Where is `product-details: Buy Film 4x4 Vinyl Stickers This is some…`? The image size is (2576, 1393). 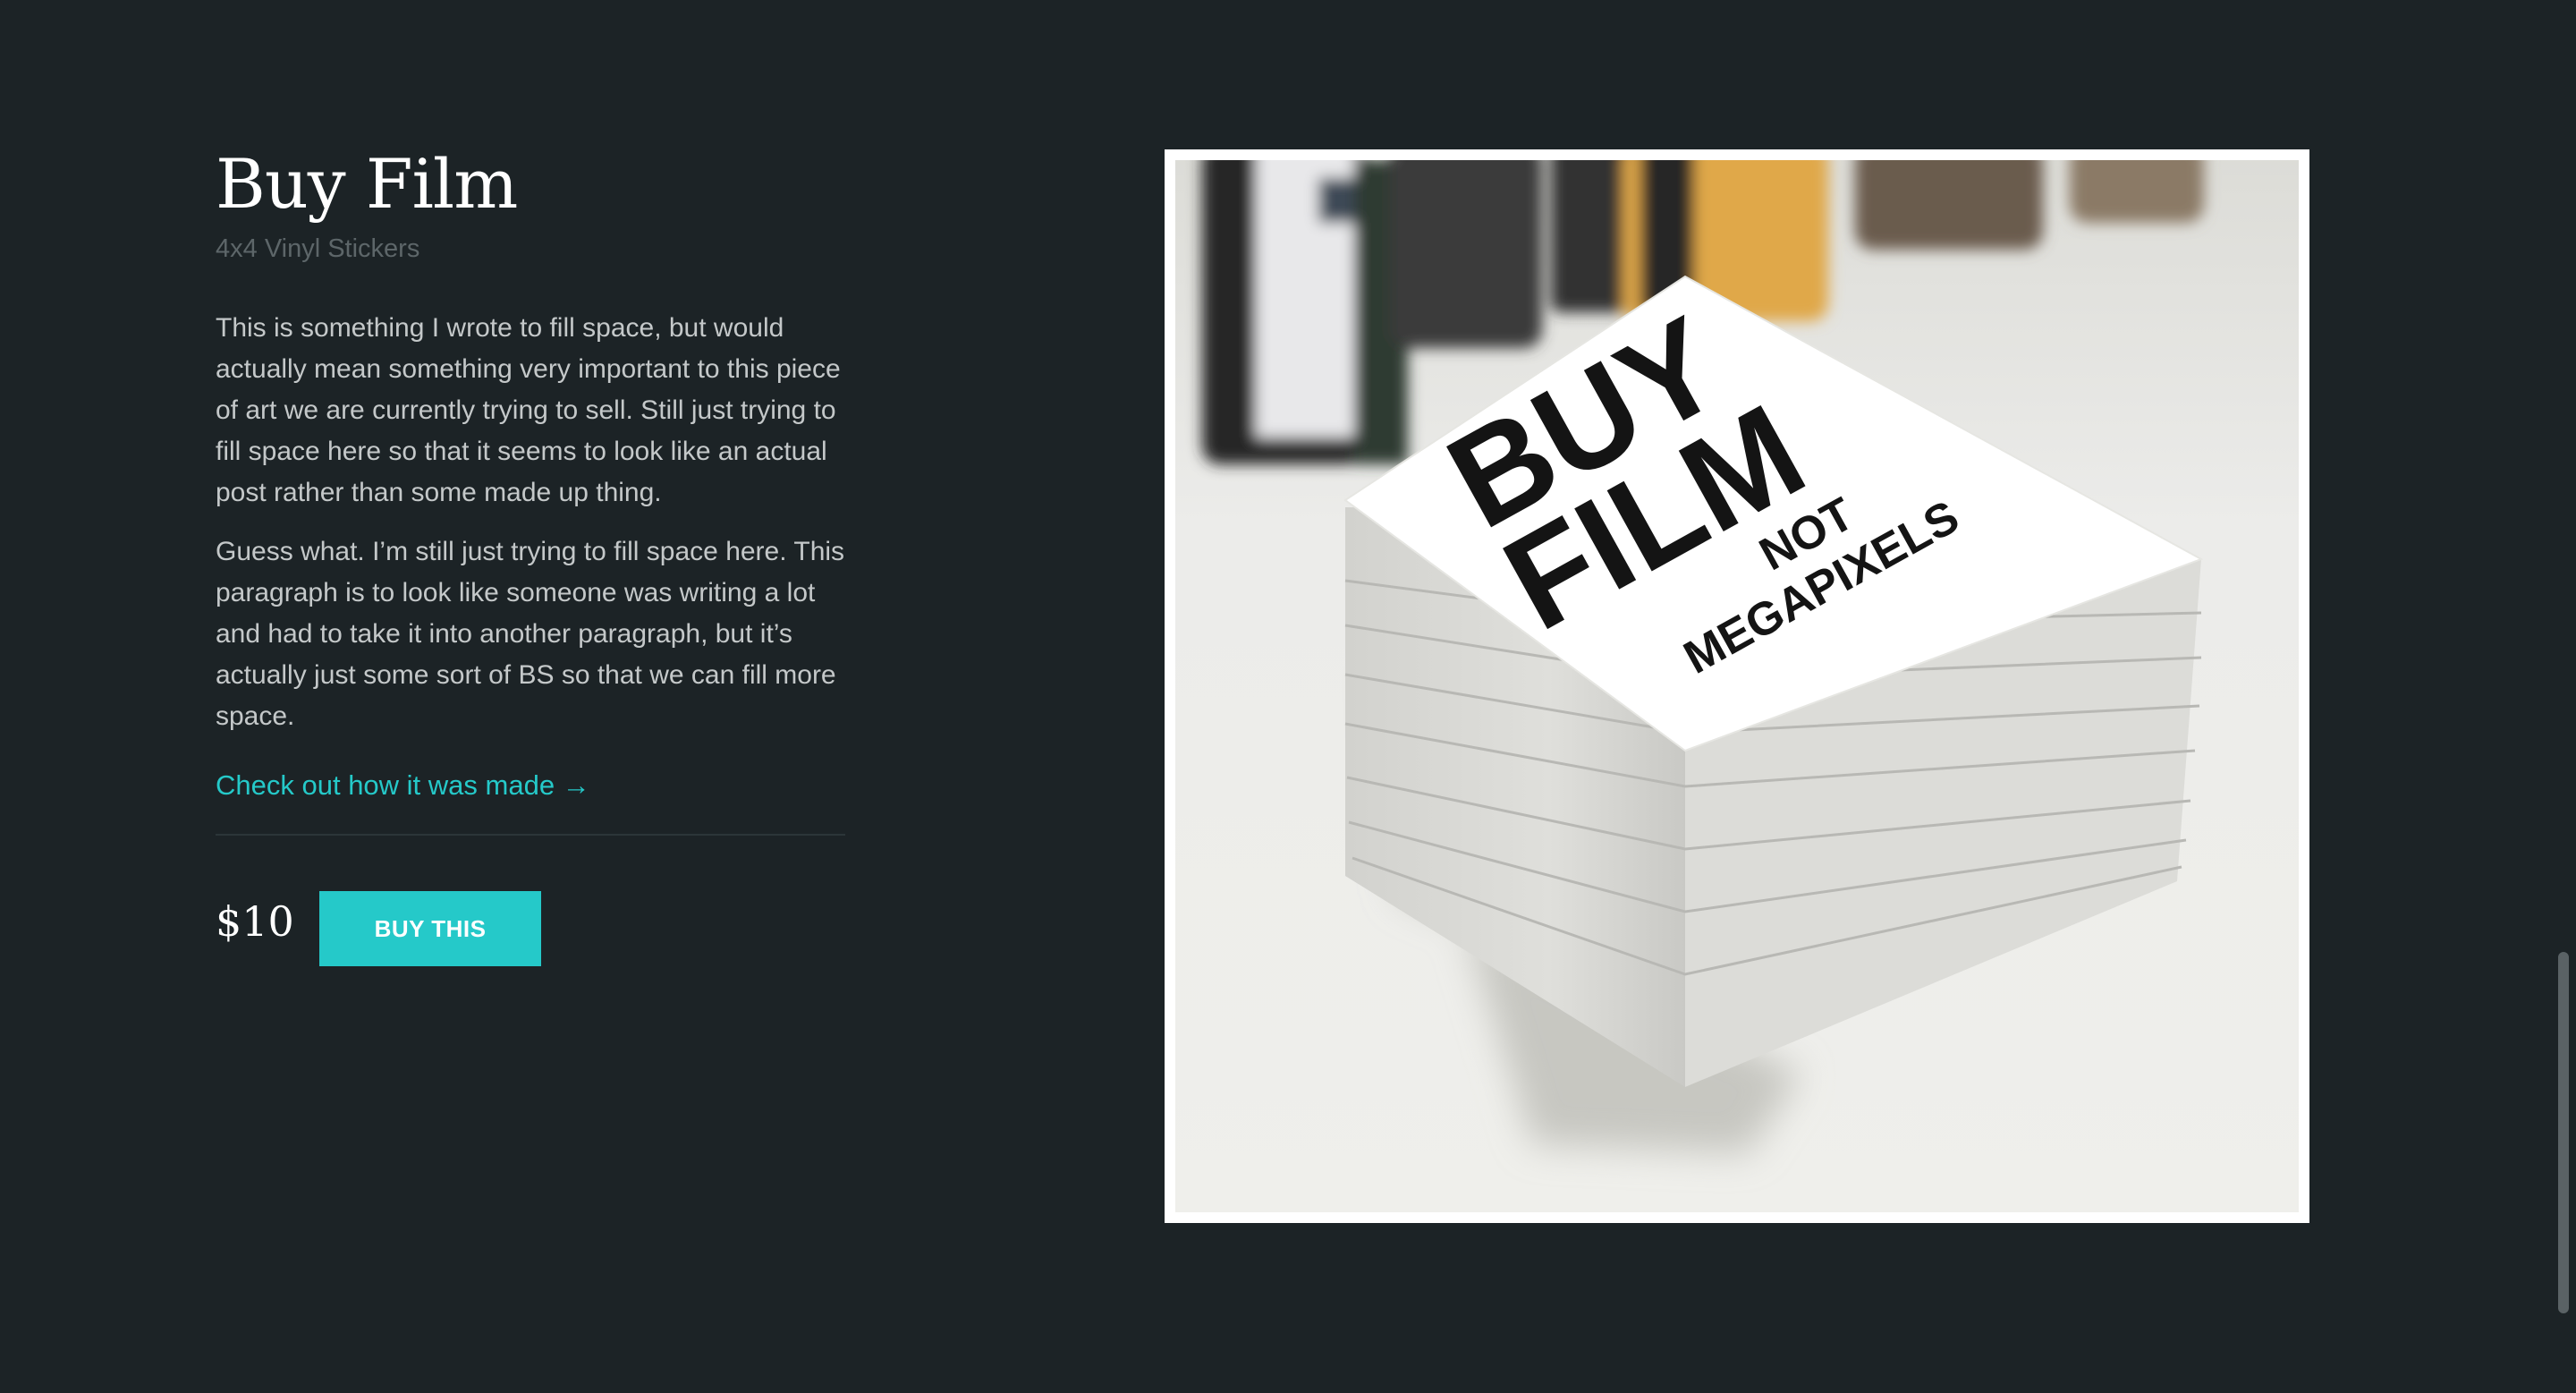
product-details: Buy Film 4x4 Vinyl Stickers This is some… is located at coordinates (538, 554).